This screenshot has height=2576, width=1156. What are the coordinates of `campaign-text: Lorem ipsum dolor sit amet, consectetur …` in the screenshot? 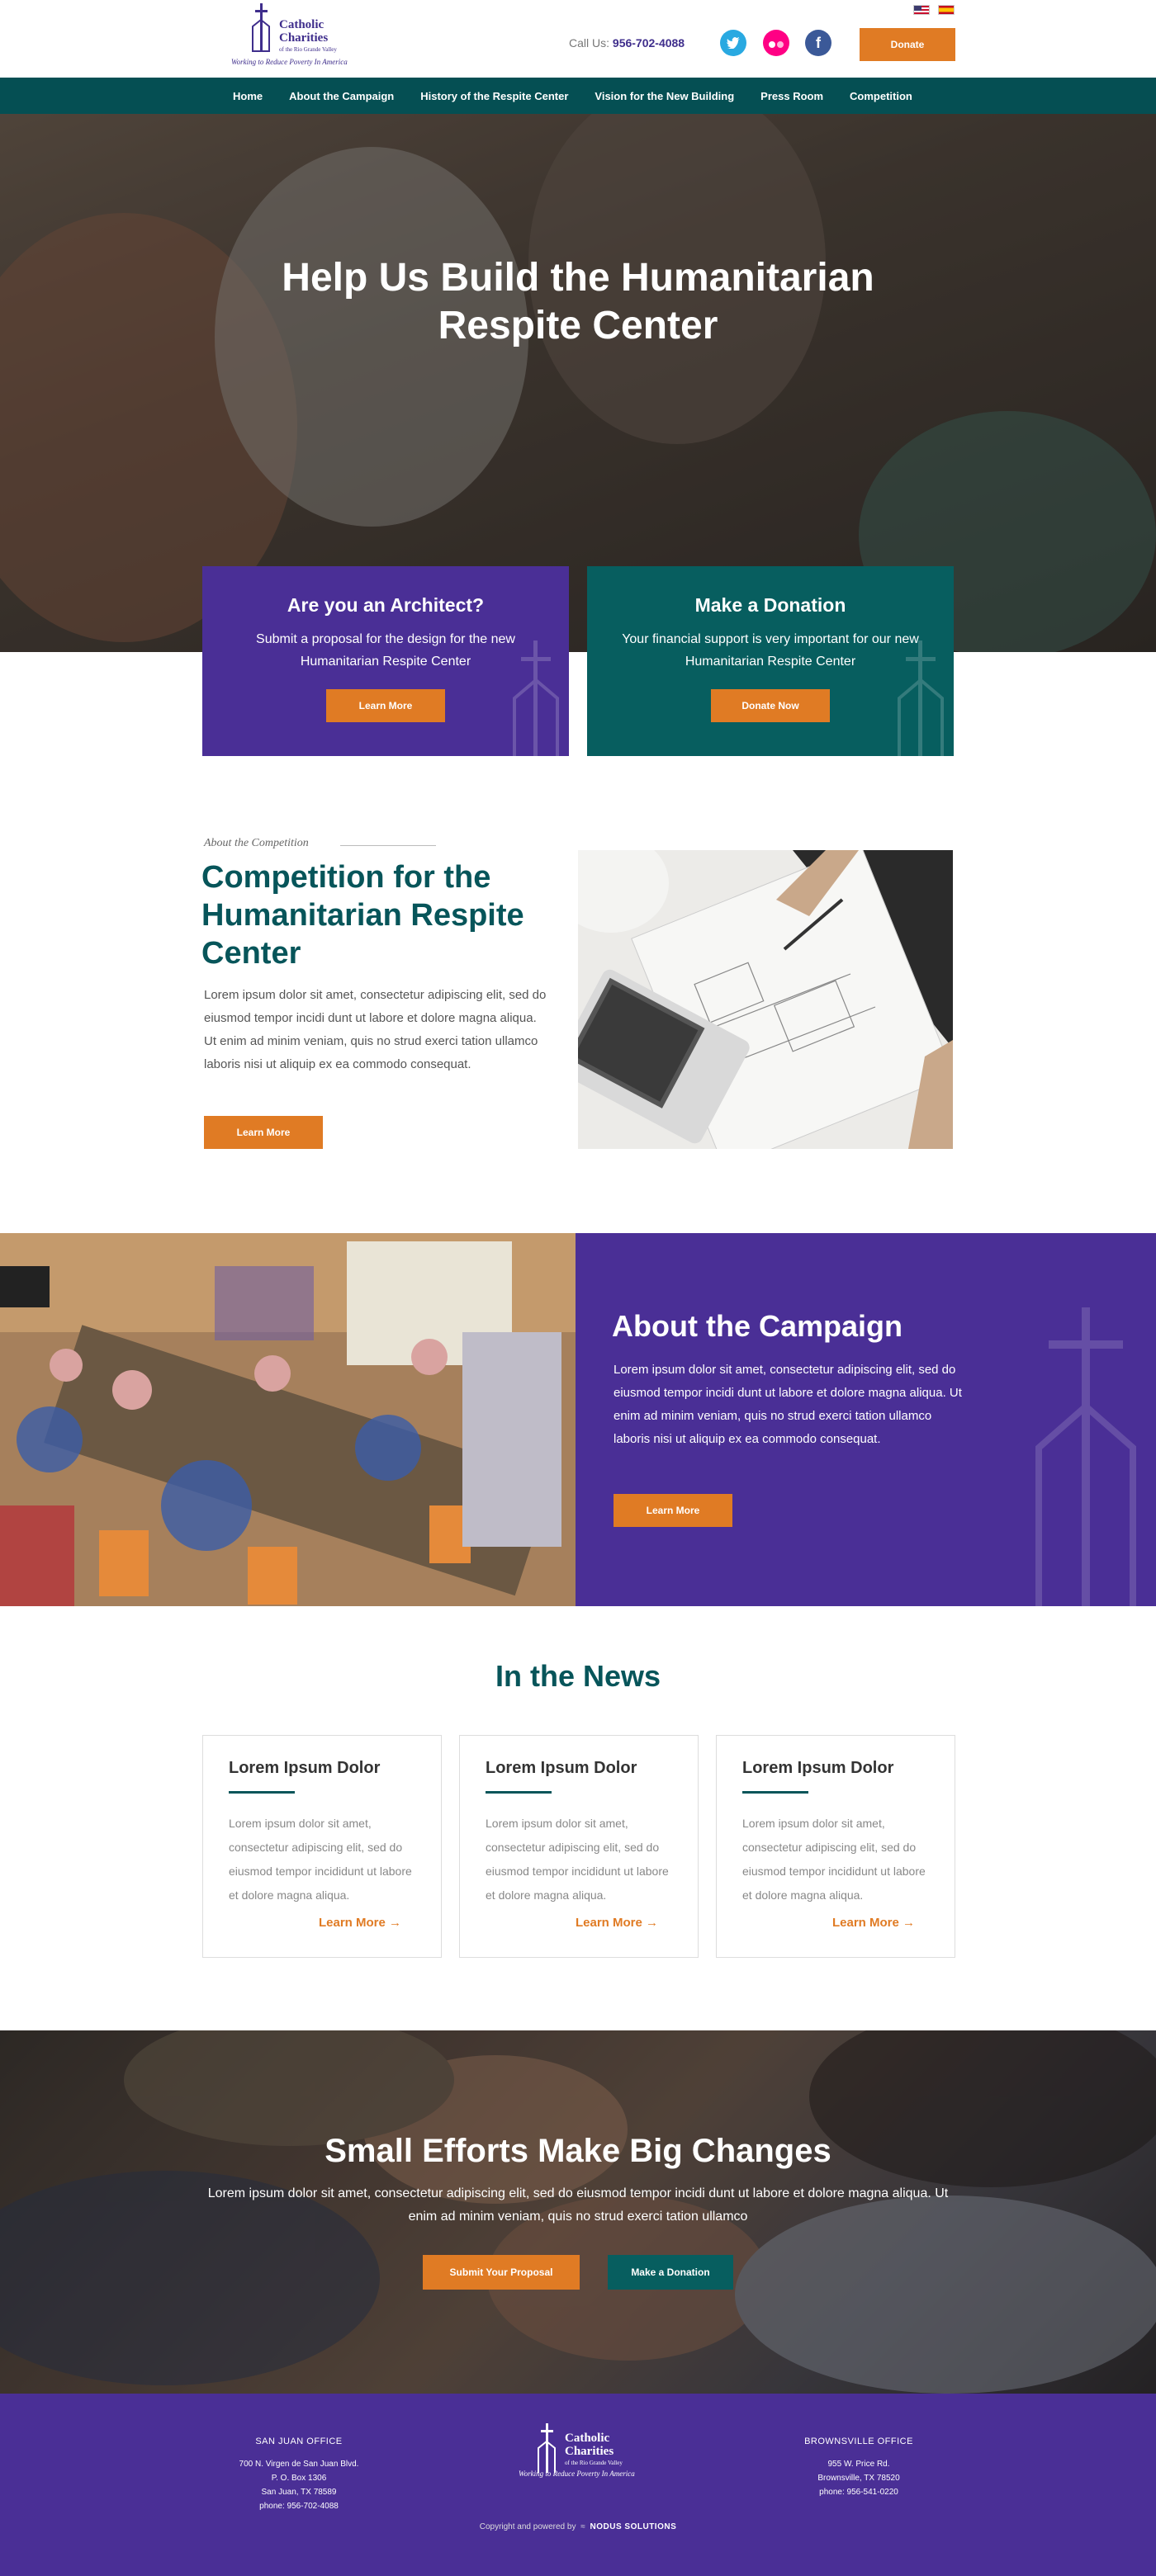 It's located at (788, 1404).